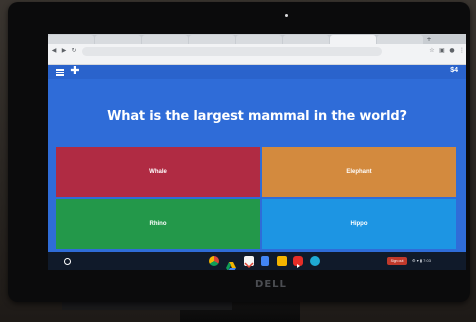  I want to click on bookmarks-bar, so click(257, 61).